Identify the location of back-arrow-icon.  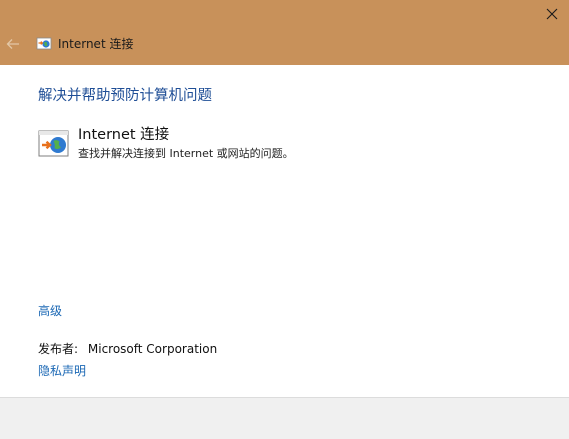
(12, 44).